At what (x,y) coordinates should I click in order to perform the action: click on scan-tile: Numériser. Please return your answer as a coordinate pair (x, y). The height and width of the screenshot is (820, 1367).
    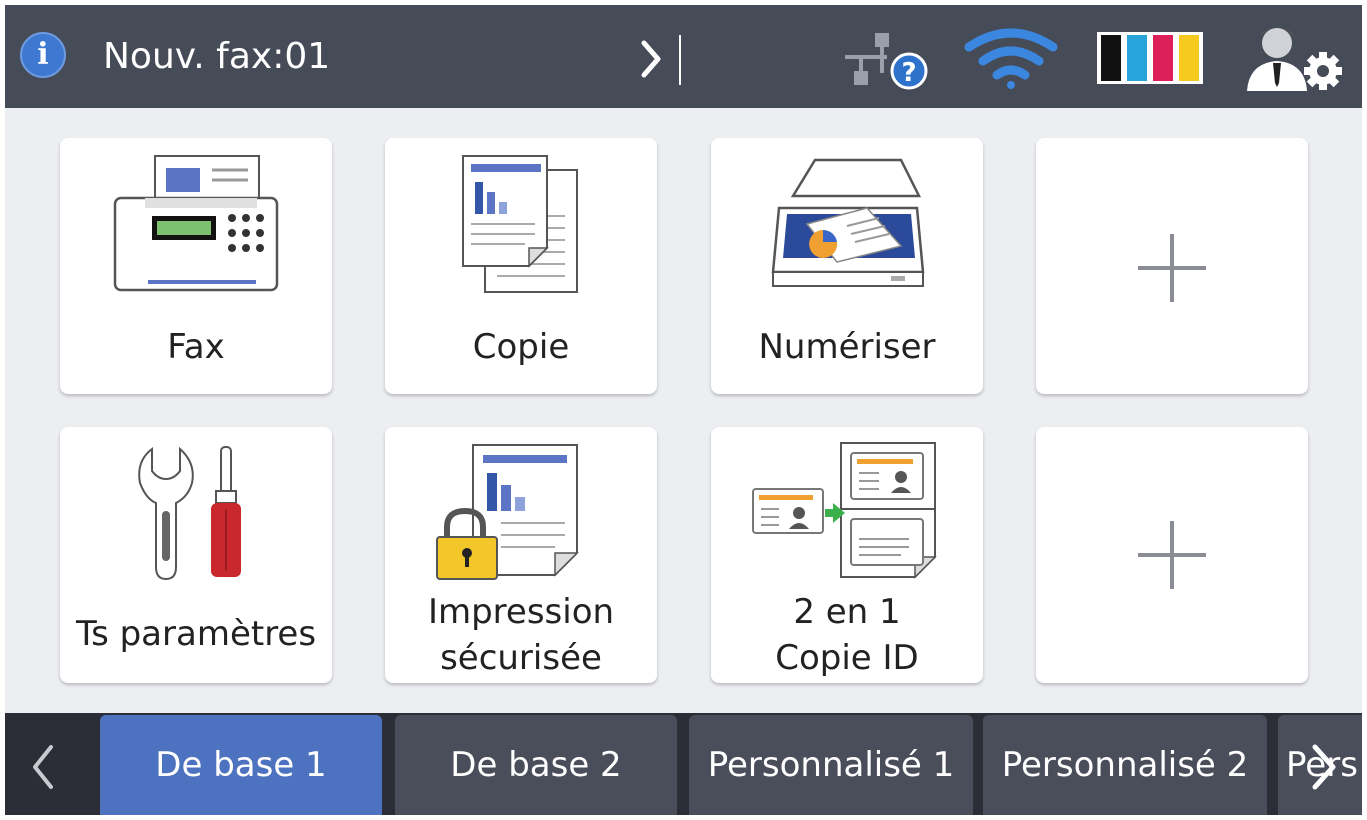
    Looking at the image, I should click on (847, 266).